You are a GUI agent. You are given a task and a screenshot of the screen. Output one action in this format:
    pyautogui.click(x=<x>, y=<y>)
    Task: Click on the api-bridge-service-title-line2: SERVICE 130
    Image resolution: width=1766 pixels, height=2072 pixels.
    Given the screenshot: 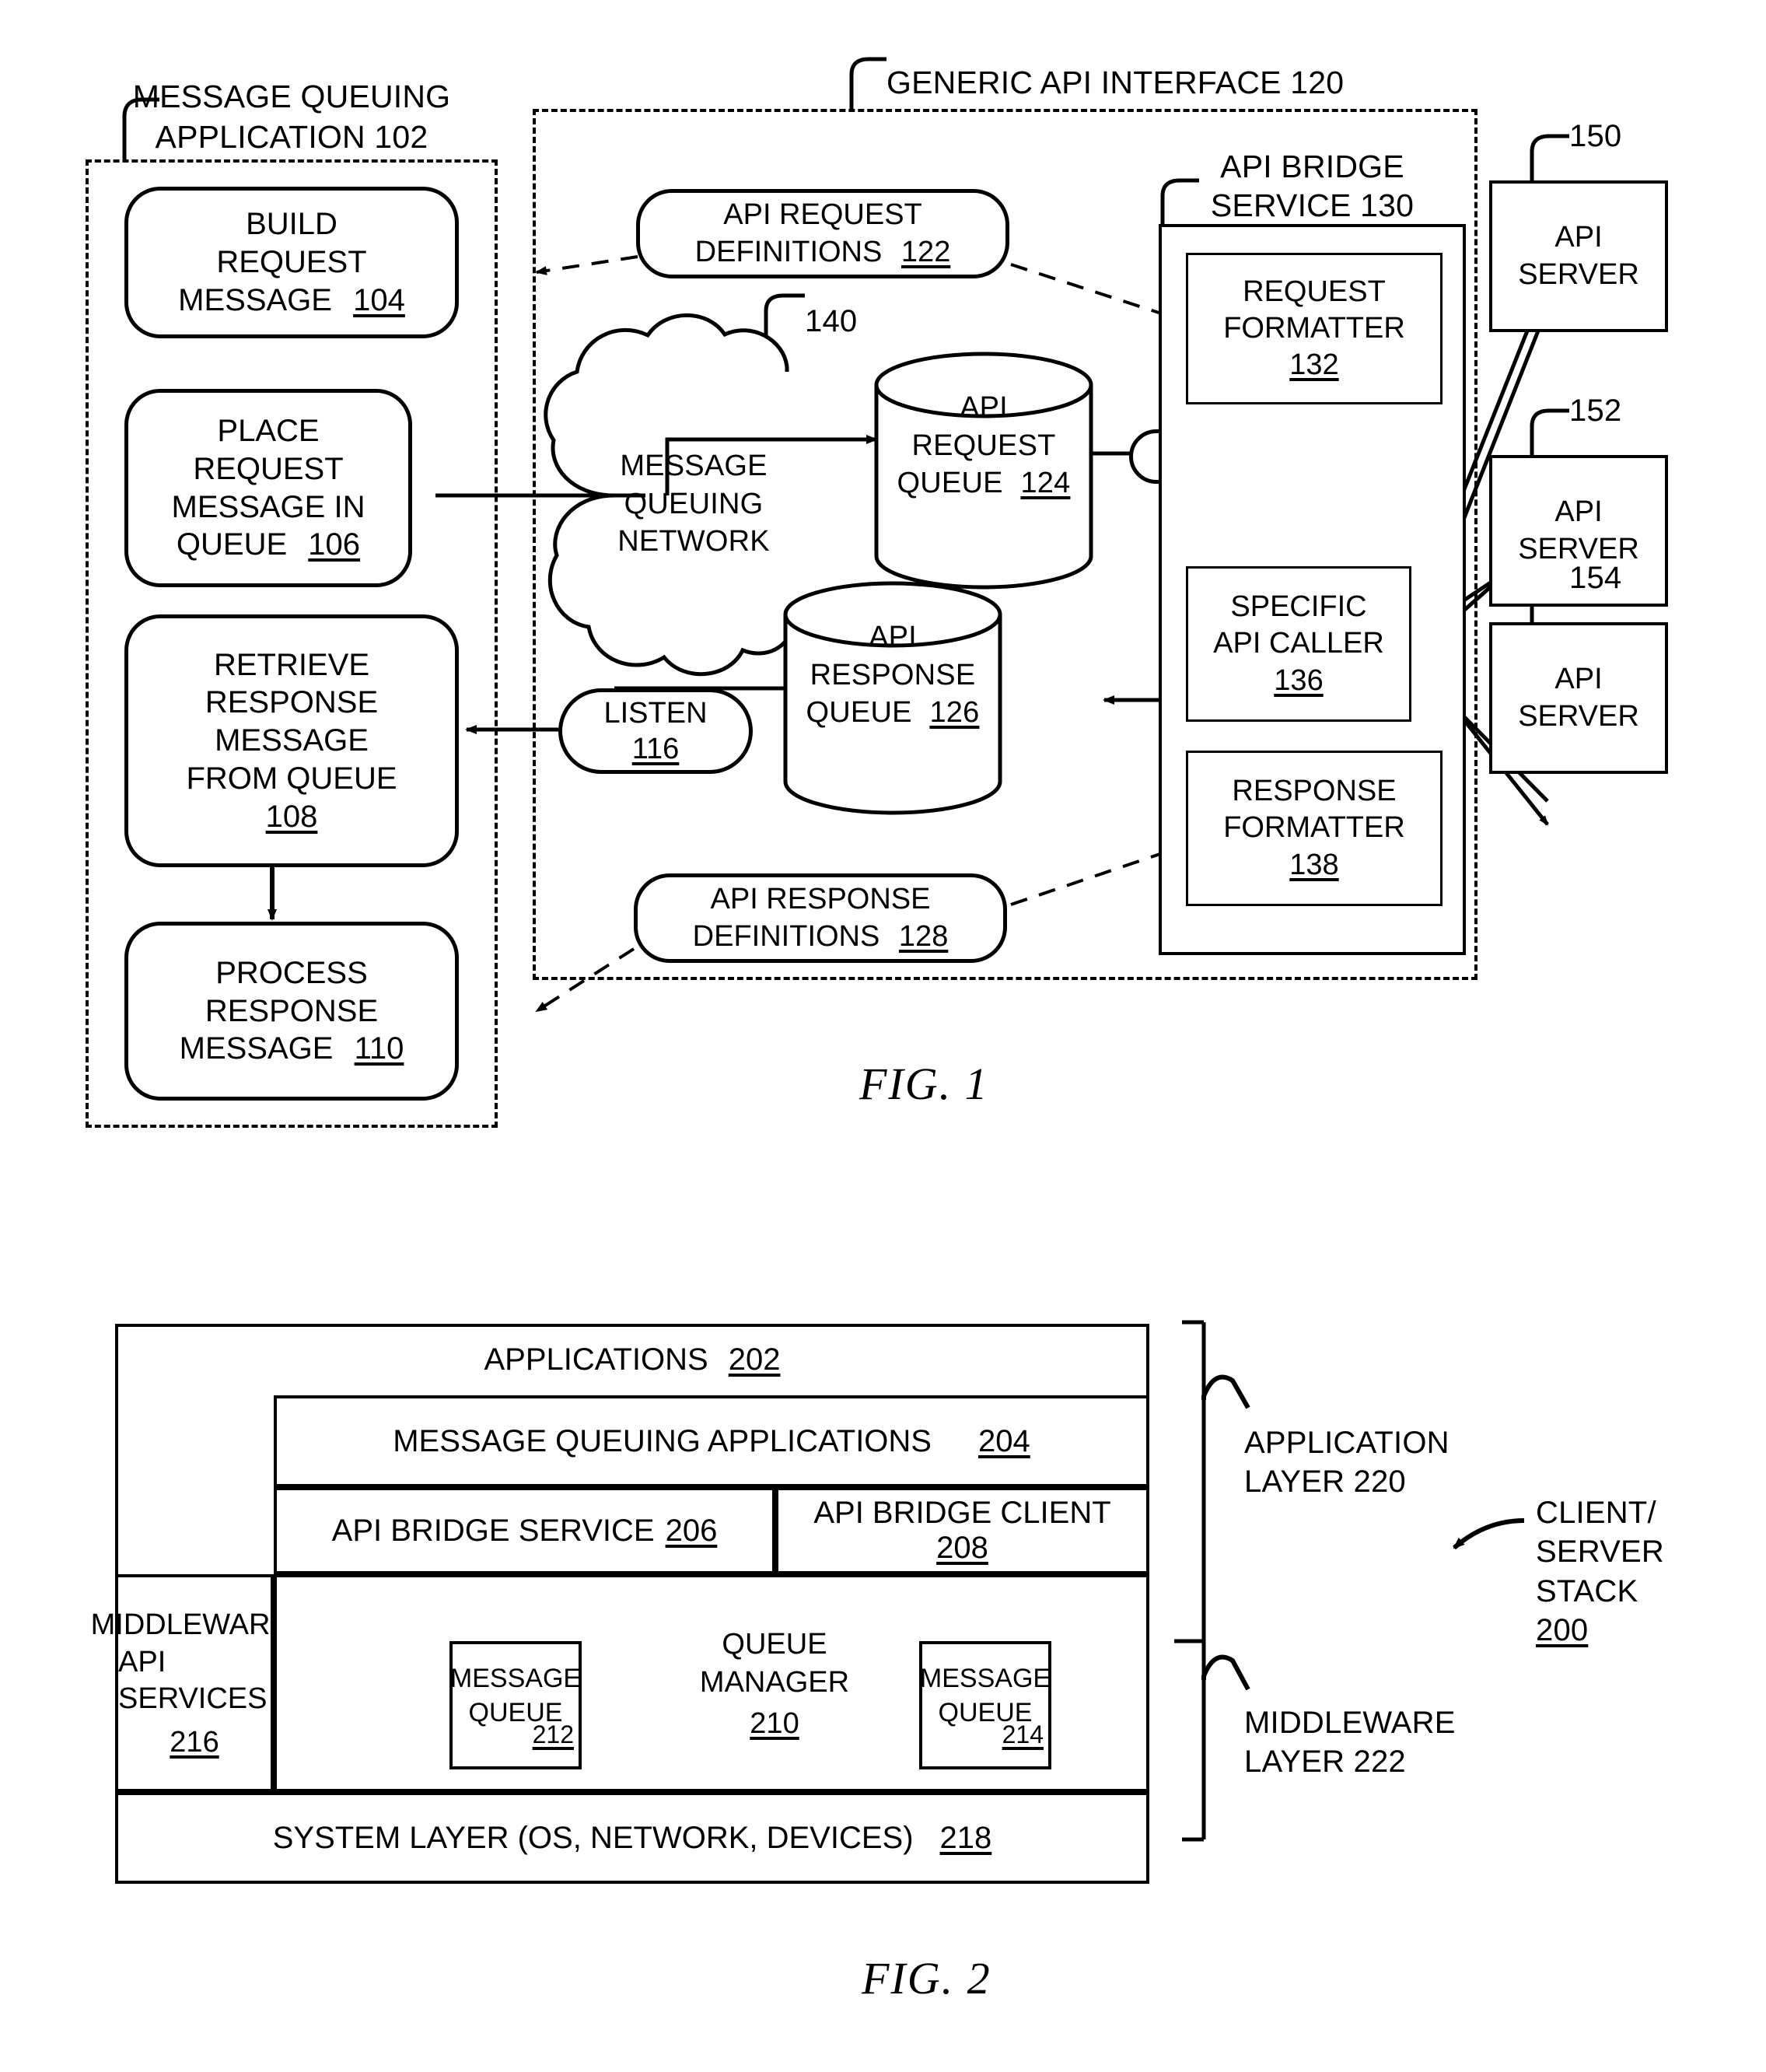 What is the action you would take?
    pyautogui.click(x=1312, y=205)
    